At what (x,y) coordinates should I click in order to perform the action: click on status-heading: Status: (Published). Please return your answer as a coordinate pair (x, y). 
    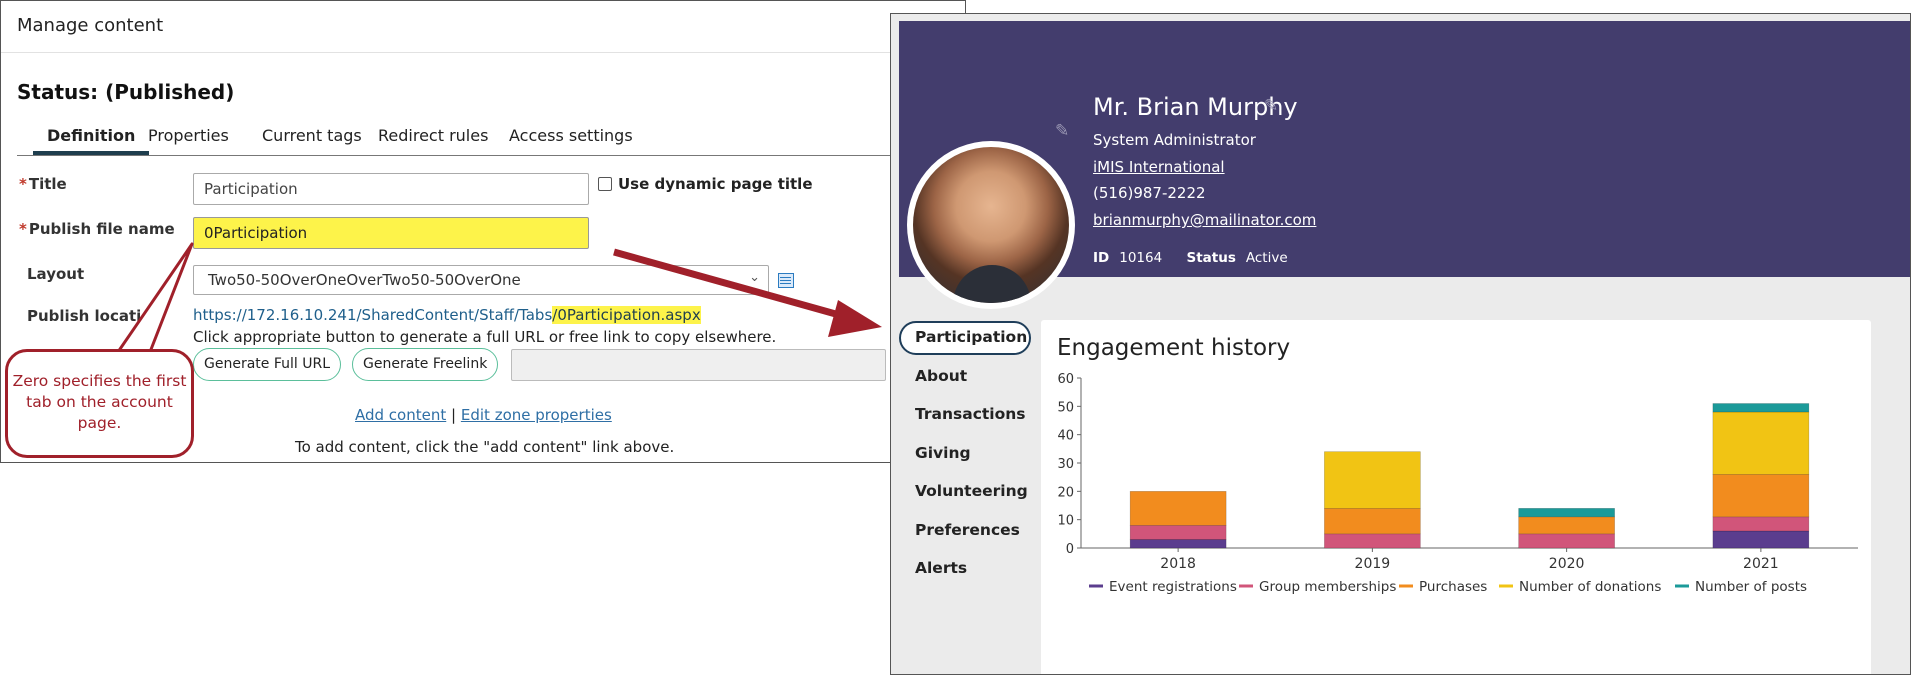
    Looking at the image, I should click on (126, 92).